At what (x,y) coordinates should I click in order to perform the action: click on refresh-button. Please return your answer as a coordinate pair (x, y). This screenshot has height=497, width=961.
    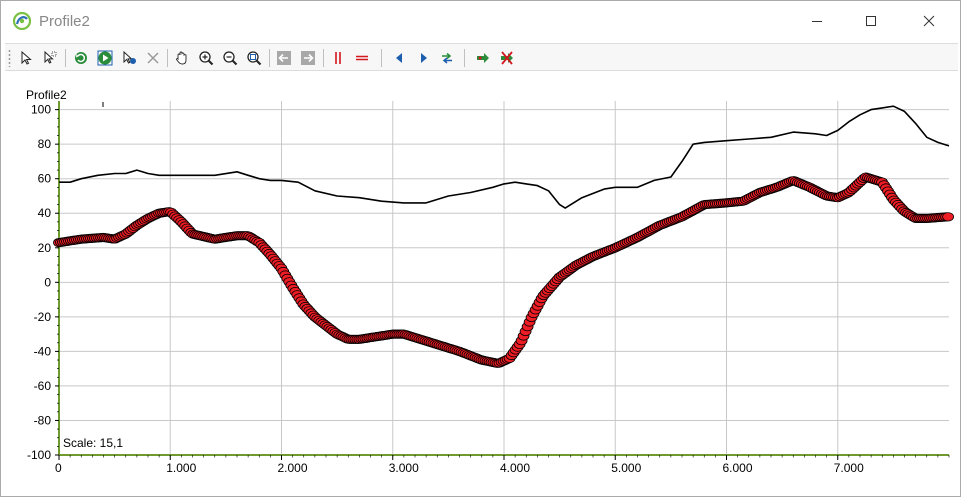
    Looking at the image, I should click on (81, 58).